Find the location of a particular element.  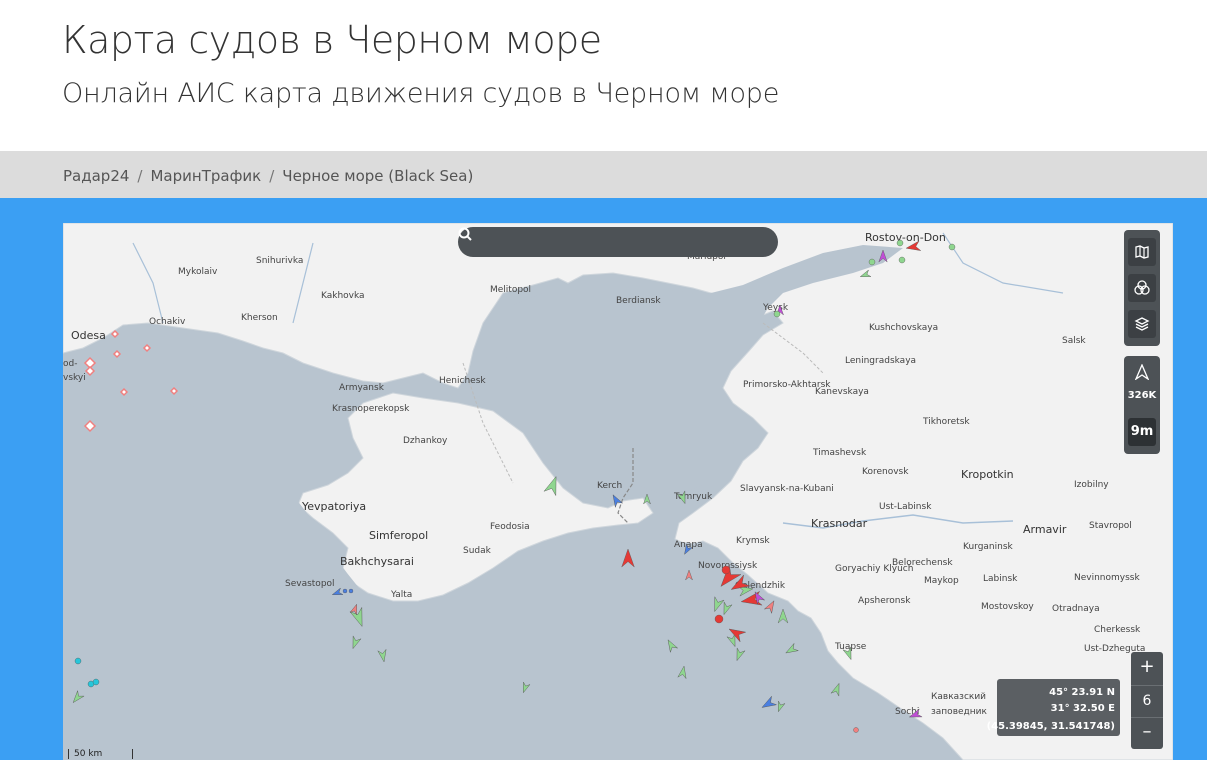

layers-icon is located at coordinates (1142, 324).